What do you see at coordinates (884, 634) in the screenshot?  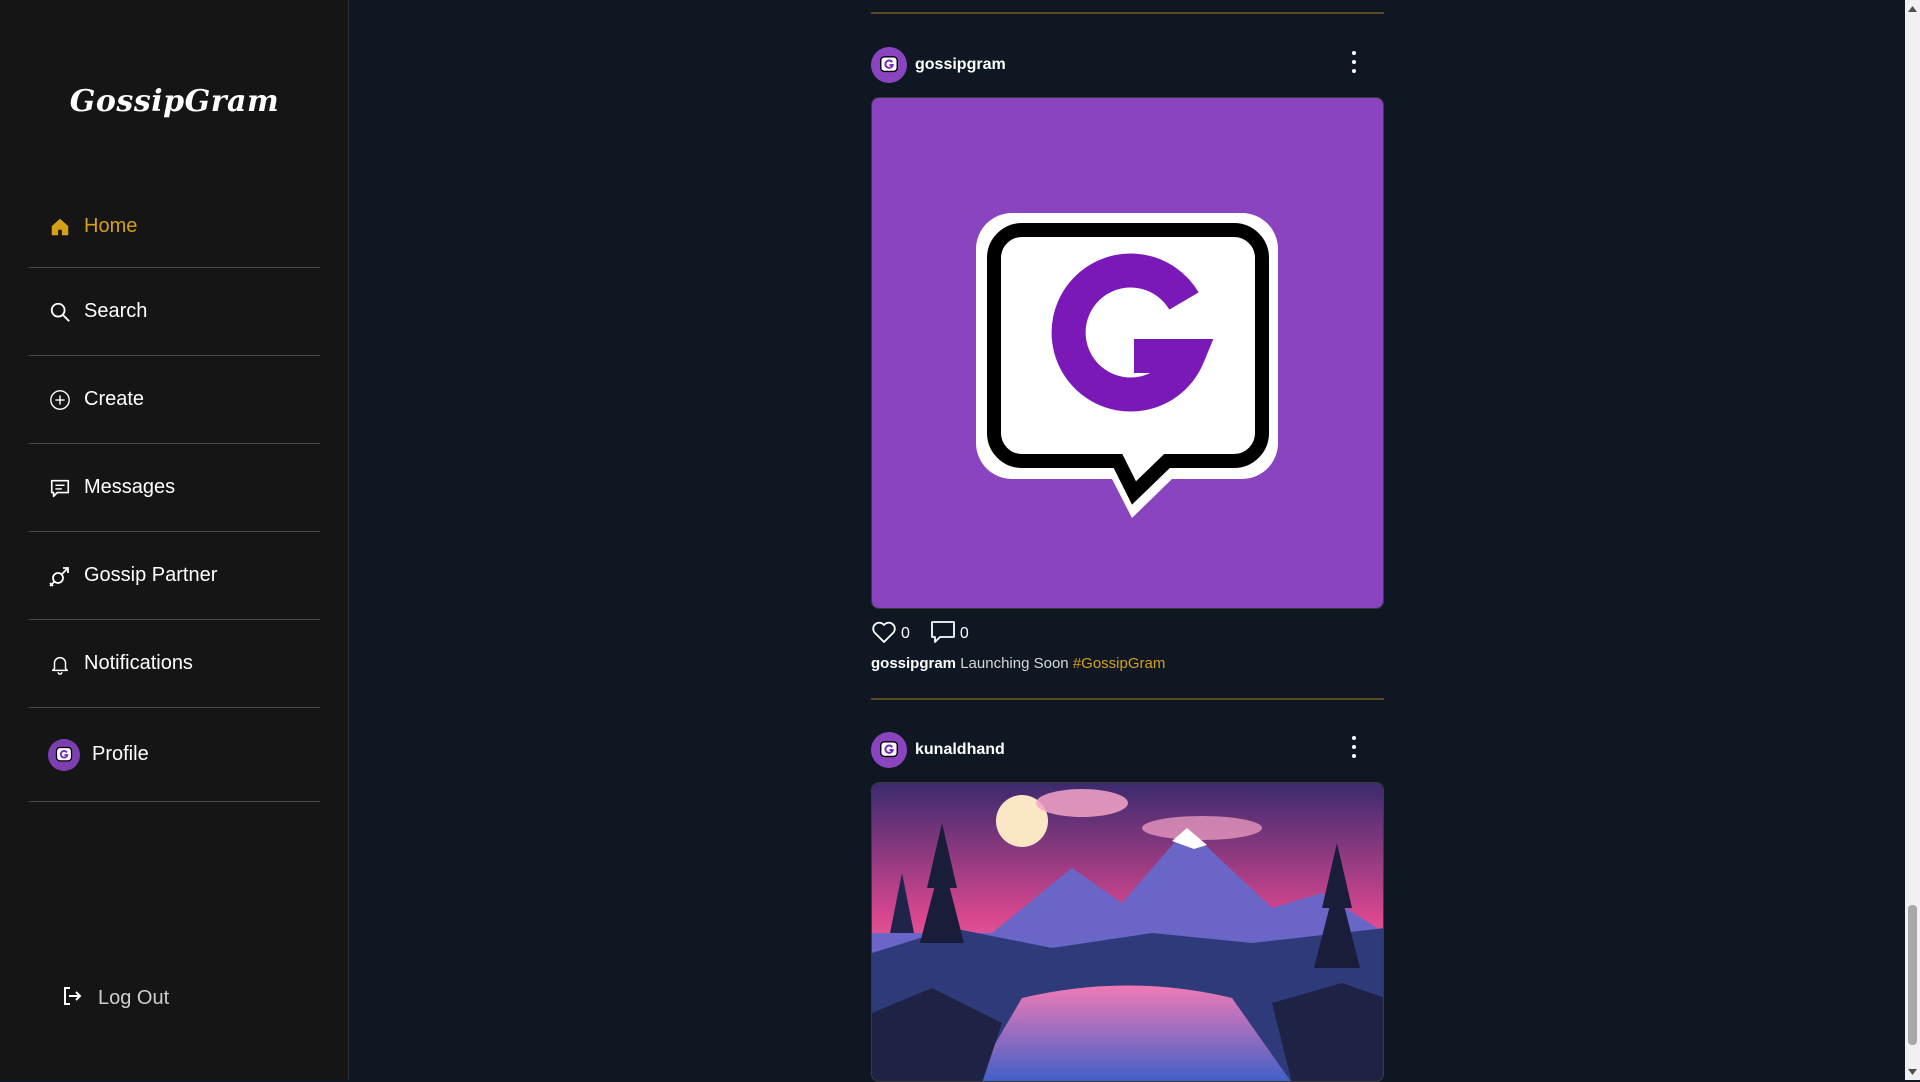 I see `heart-icon` at bounding box center [884, 634].